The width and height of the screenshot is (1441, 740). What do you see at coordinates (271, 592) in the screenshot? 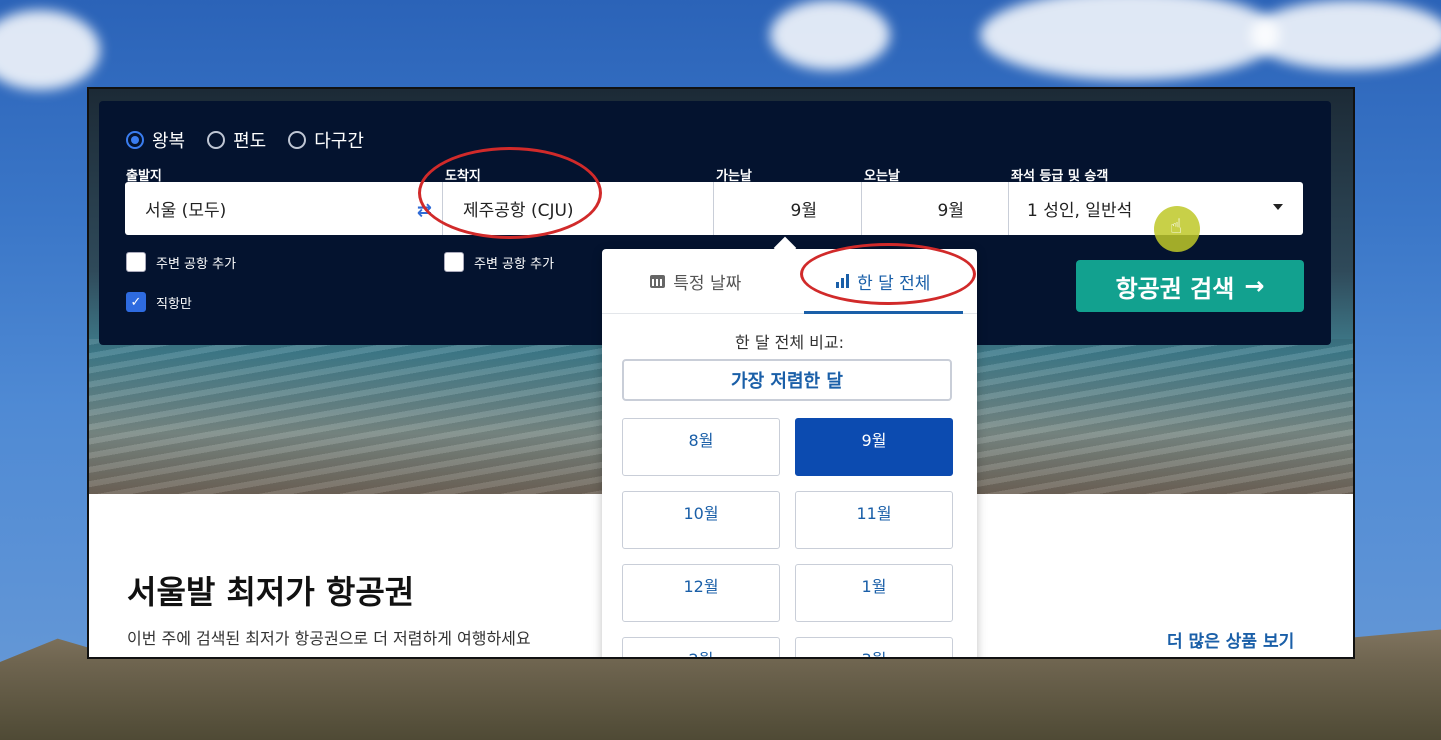
I see `section-title: 서울발 최저가 항공권` at bounding box center [271, 592].